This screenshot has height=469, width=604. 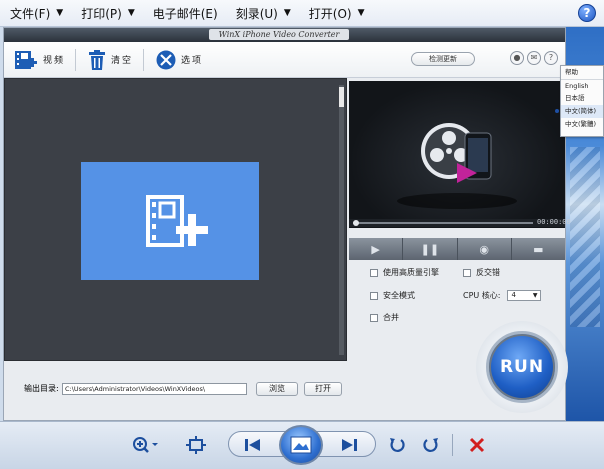 I want to click on safe-mode-label: 安全模式, so click(x=399, y=295).